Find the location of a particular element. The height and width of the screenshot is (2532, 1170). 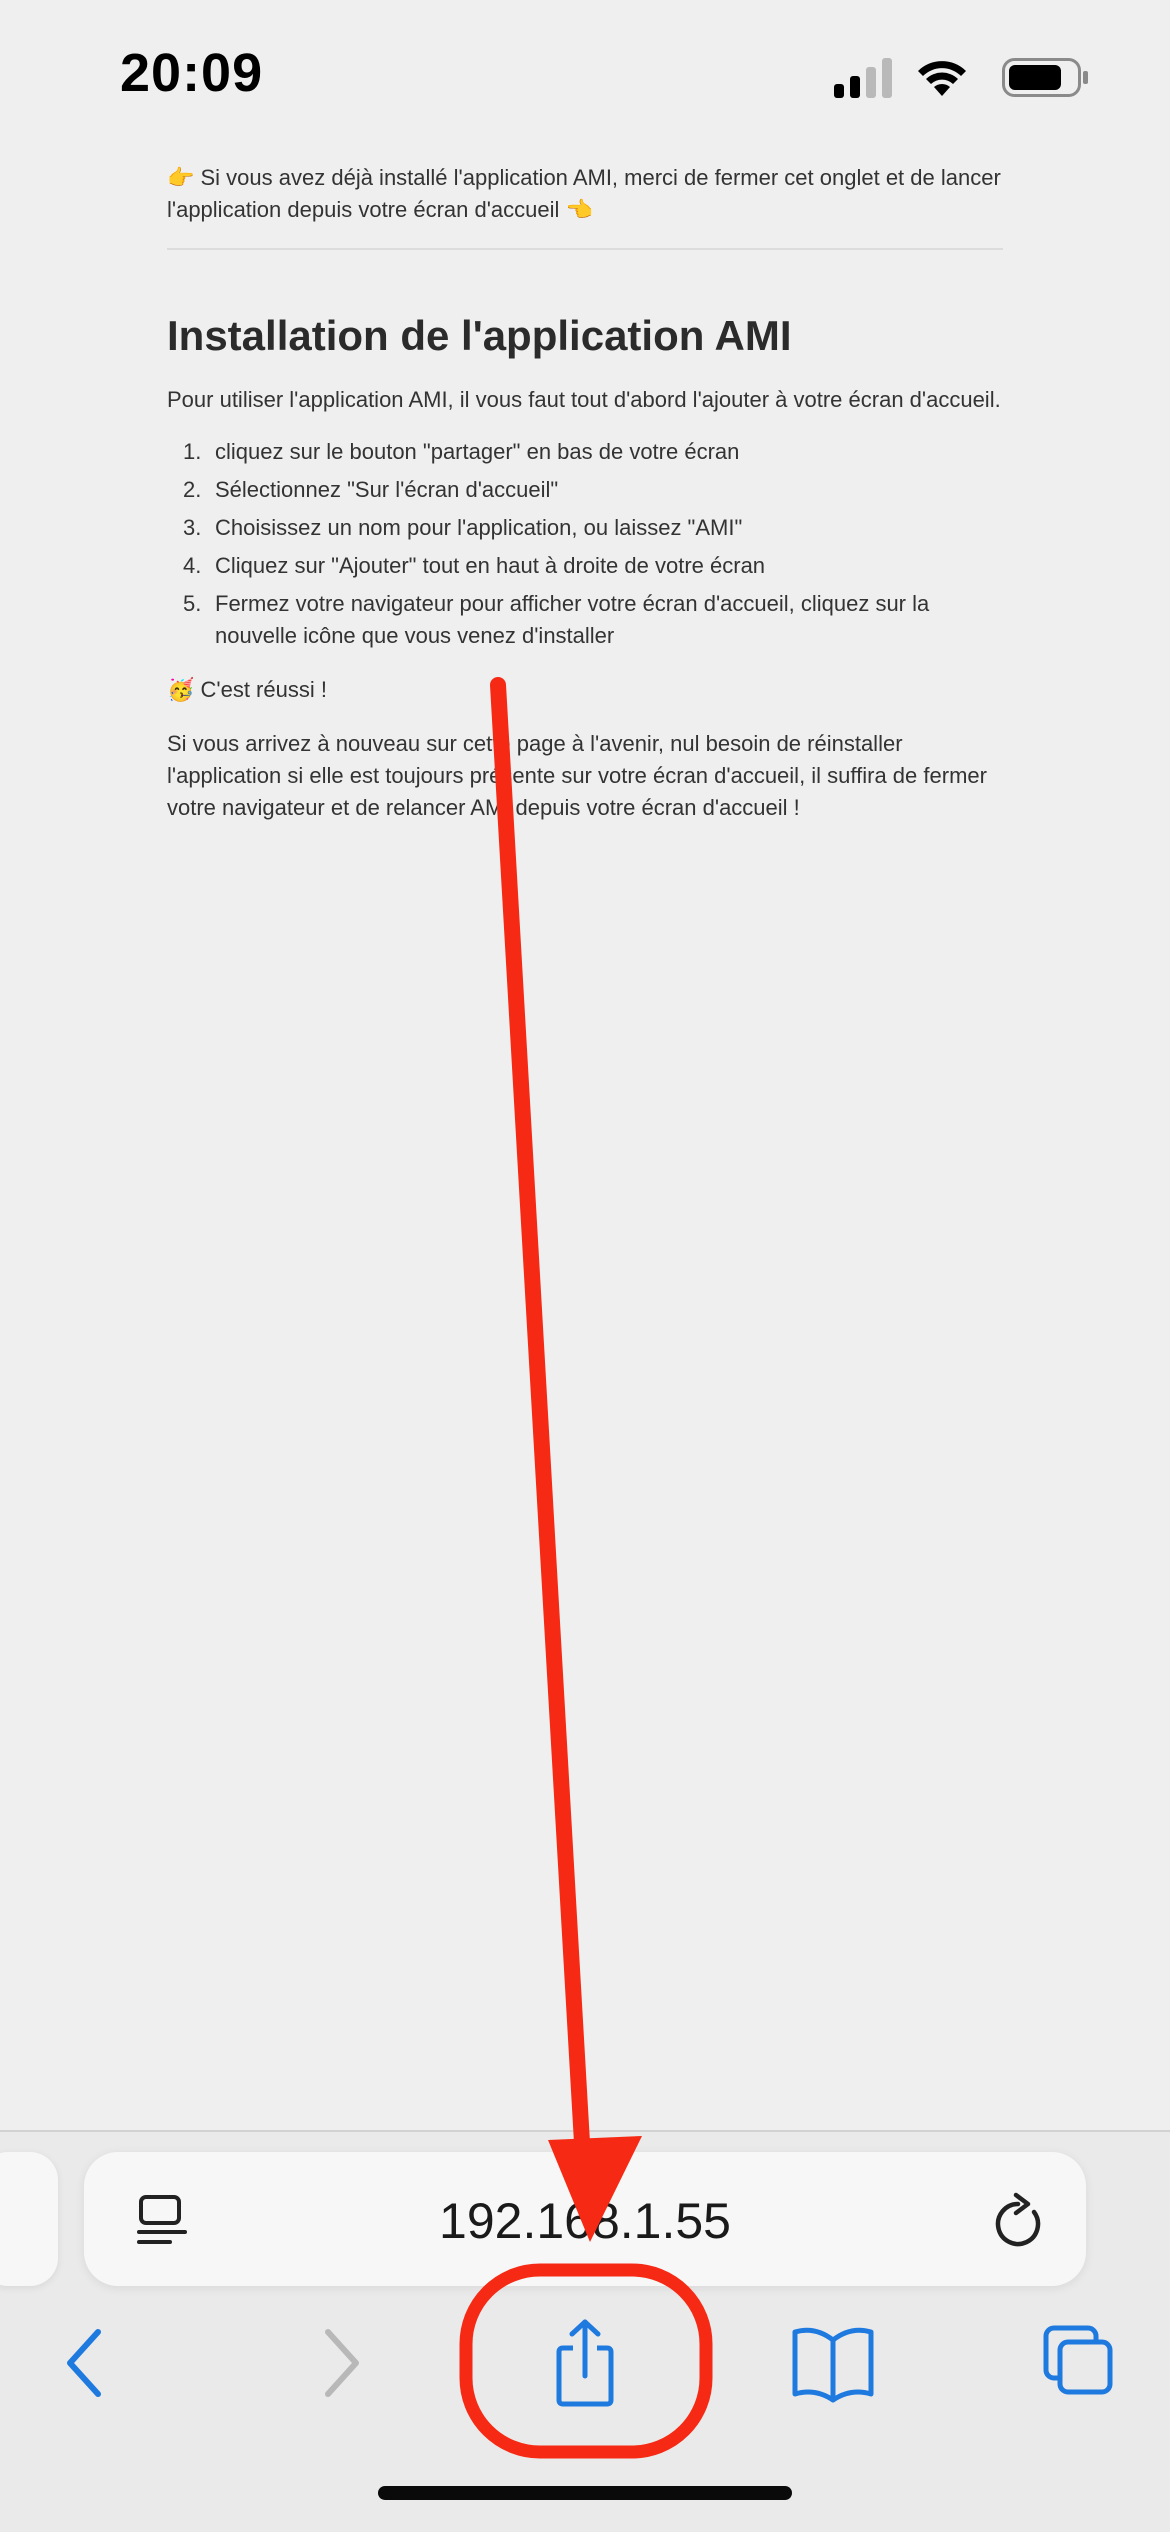

page-title: Installation de l'application AMI is located at coordinates (479, 335).